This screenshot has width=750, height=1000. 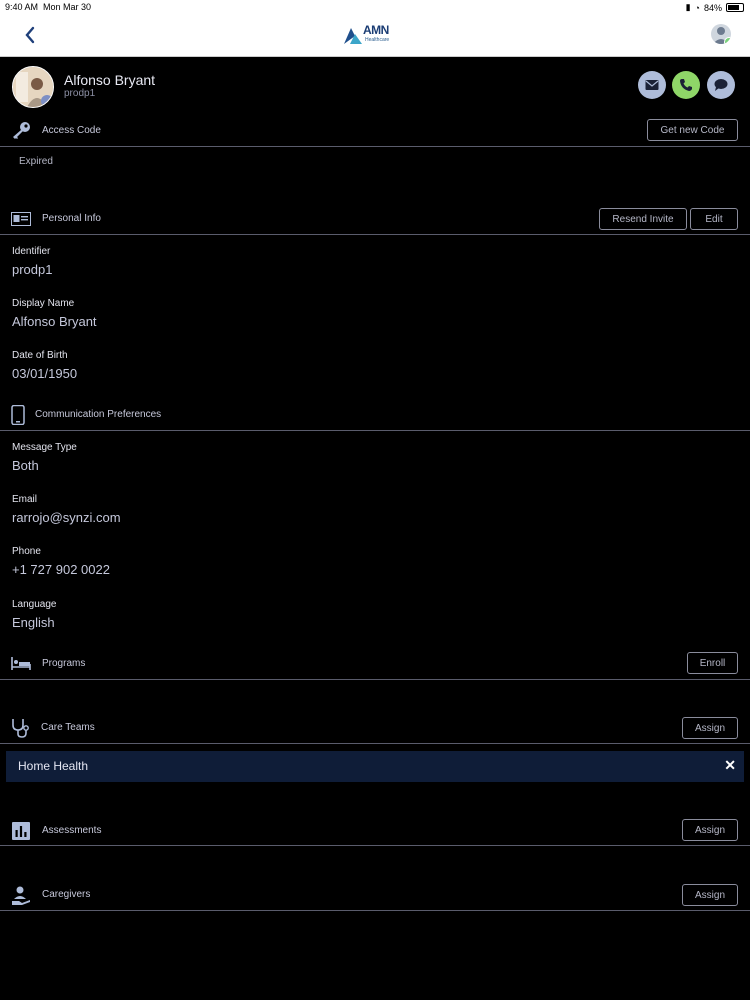 I want to click on email-button, so click(x=652, y=85).